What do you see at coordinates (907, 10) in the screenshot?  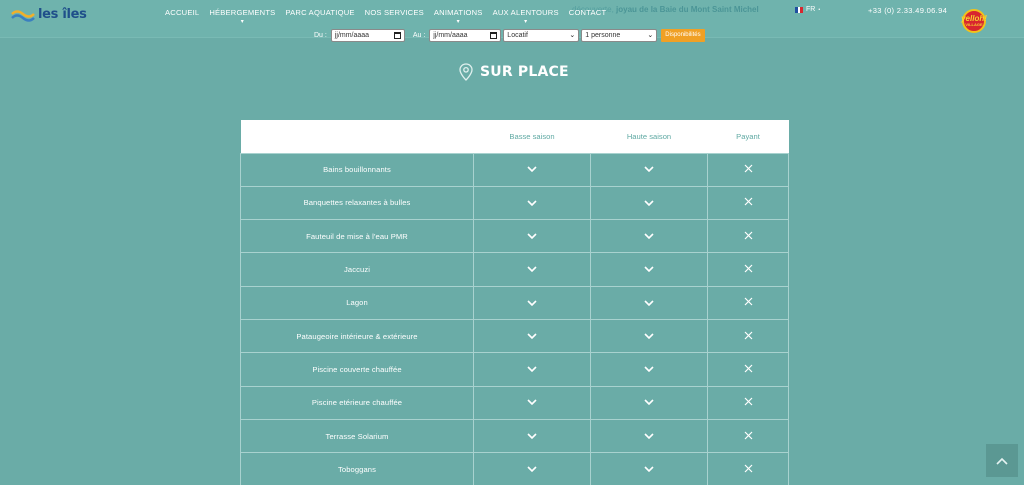 I see `phone-number: +33 (0) 2.33.49.06.94` at bounding box center [907, 10].